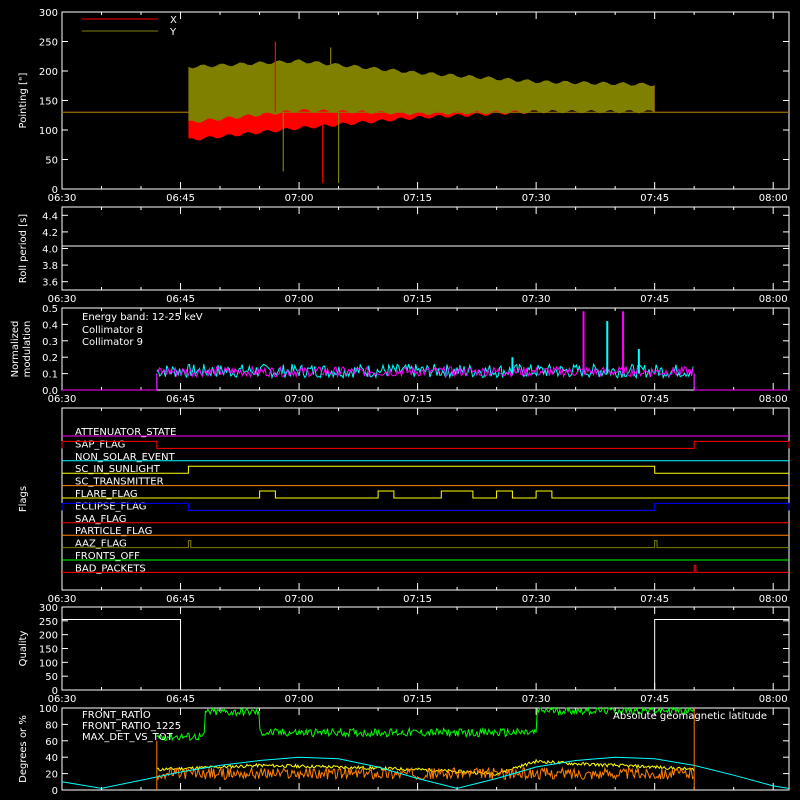  What do you see at coordinates (173, 32) in the screenshot?
I see `legend-label: Y` at bounding box center [173, 32].